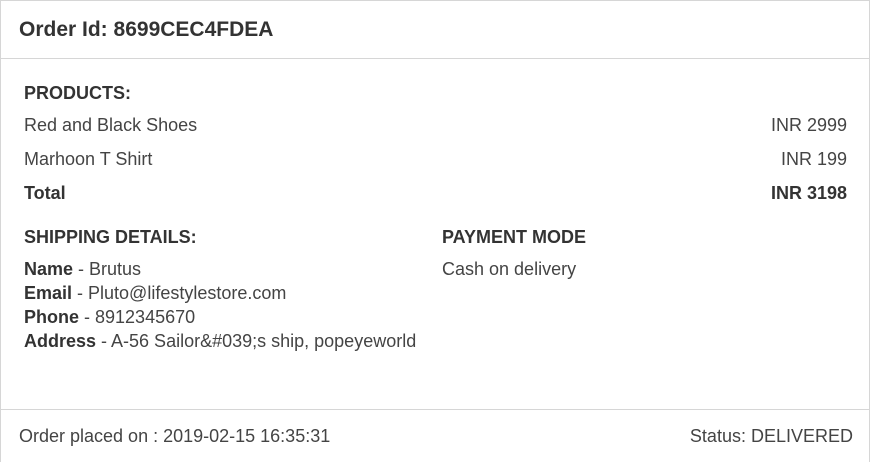 The width and height of the screenshot is (872, 463). Describe the element at coordinates (808, 193) in the screenshot. I see `total-value: INR 3198` at that location.